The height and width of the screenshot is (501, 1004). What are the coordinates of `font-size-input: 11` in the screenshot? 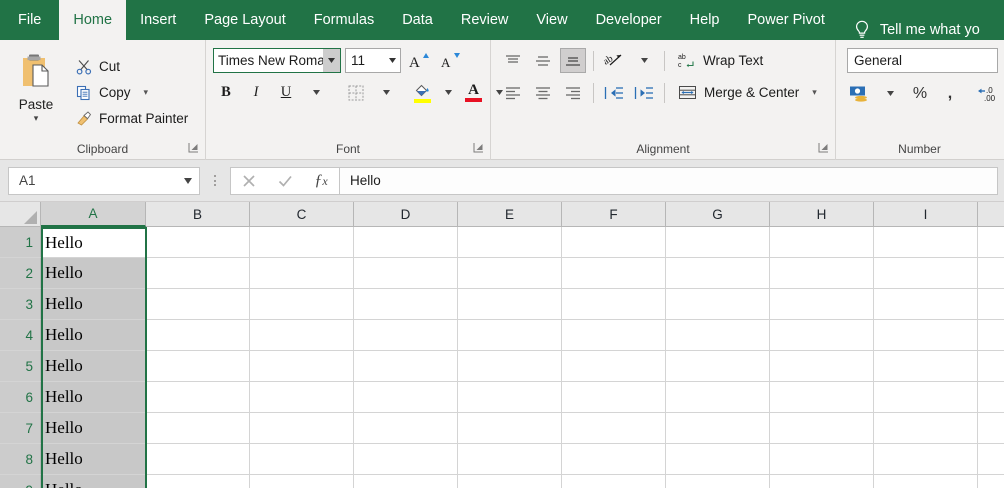 It's located at (373, 60).